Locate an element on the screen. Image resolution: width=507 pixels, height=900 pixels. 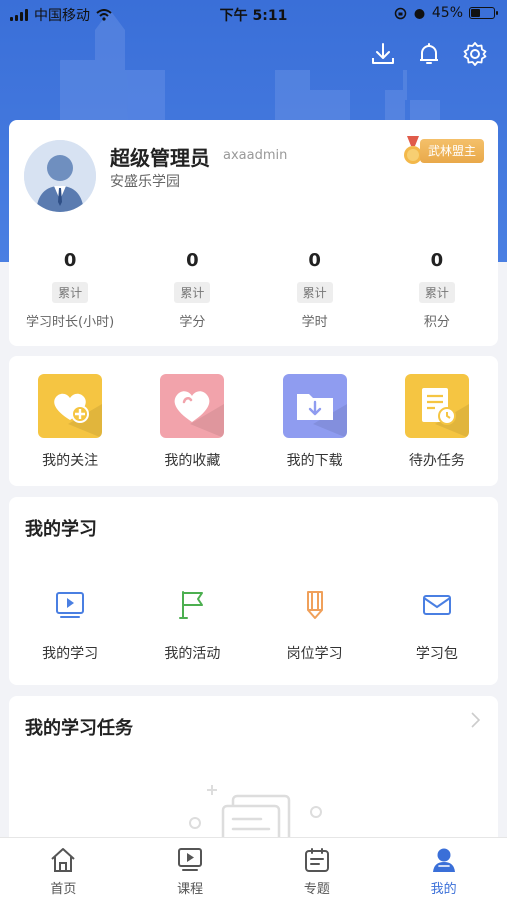
stat-credits: 0 累计 学分 is located at coordinates (192, 290).